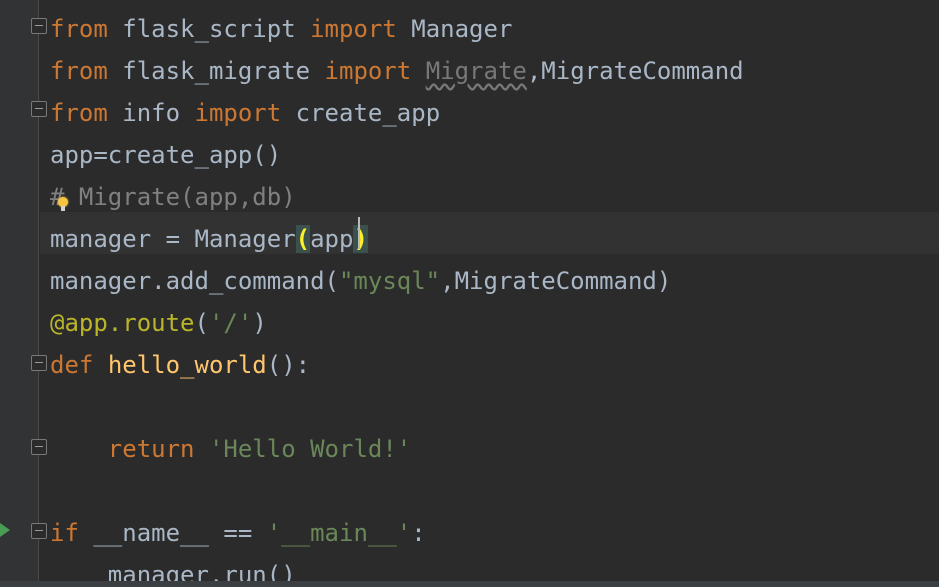  I want to click on code-token: ,MigrateCommand, so click(635, 71).